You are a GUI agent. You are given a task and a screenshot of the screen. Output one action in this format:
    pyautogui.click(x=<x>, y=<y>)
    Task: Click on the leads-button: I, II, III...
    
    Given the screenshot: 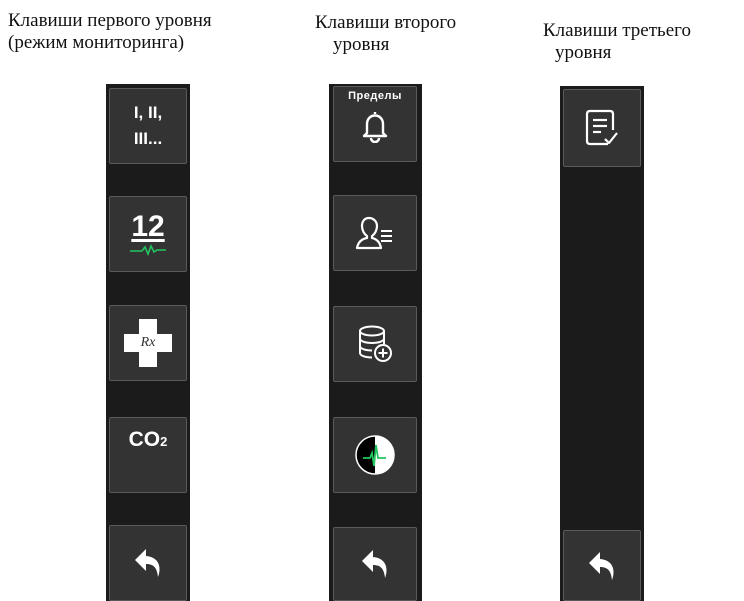 What is the action you would take?
    pyautogui.click(x=148, y=126)
    